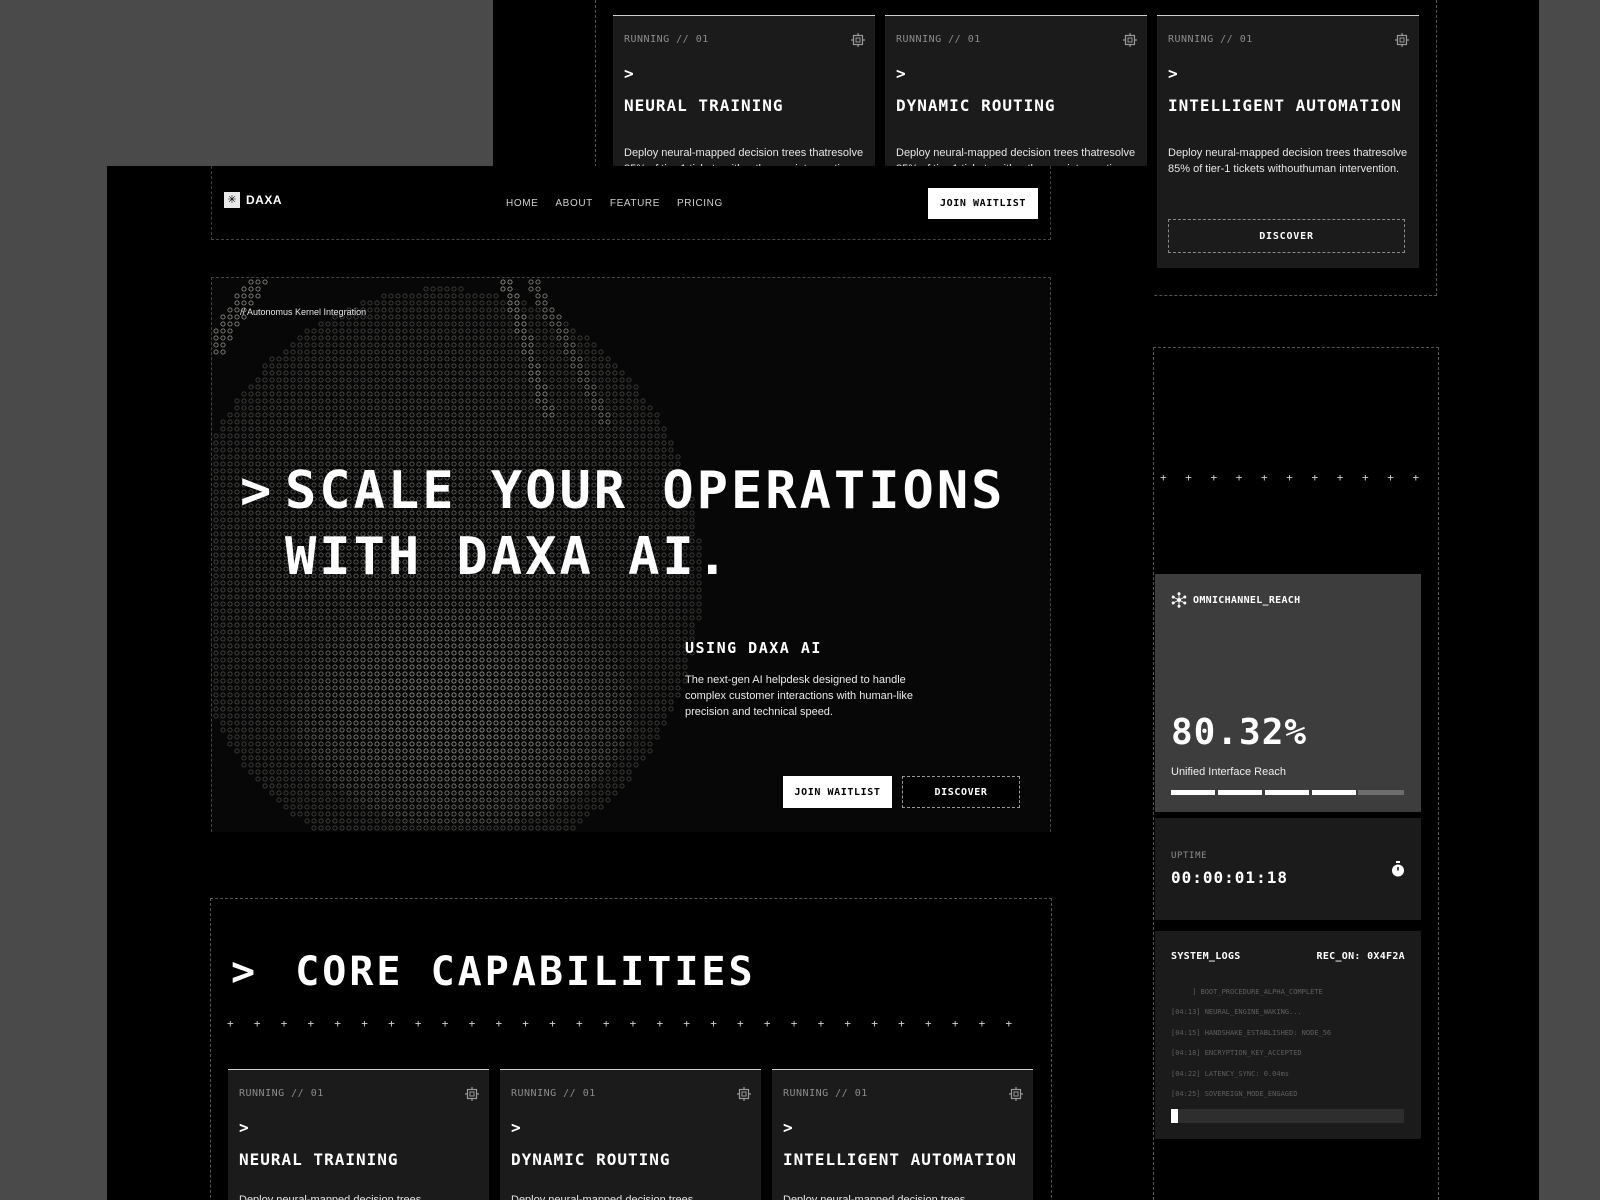  Describe the element at coordinates (1251, 1032) in the screenshot. I see `log-line: [04:15] HANDSHAKE_ESTABLISHED: NODE_56` at that location.